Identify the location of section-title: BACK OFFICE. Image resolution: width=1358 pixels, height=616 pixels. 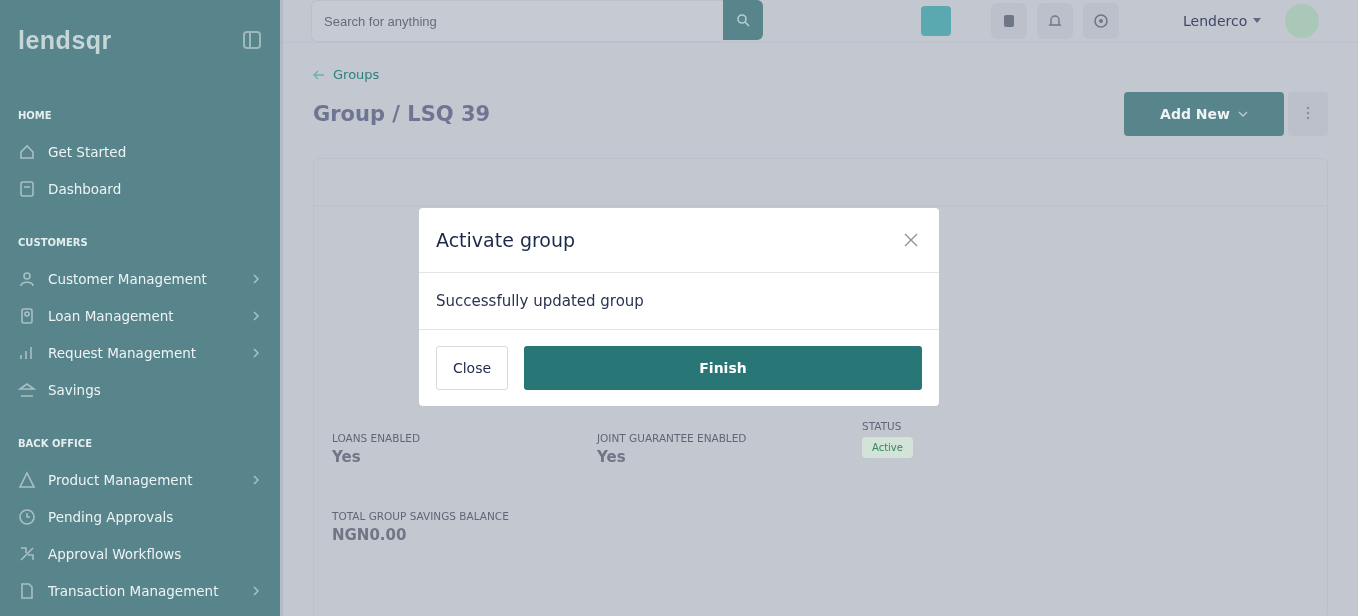
(55, 443).